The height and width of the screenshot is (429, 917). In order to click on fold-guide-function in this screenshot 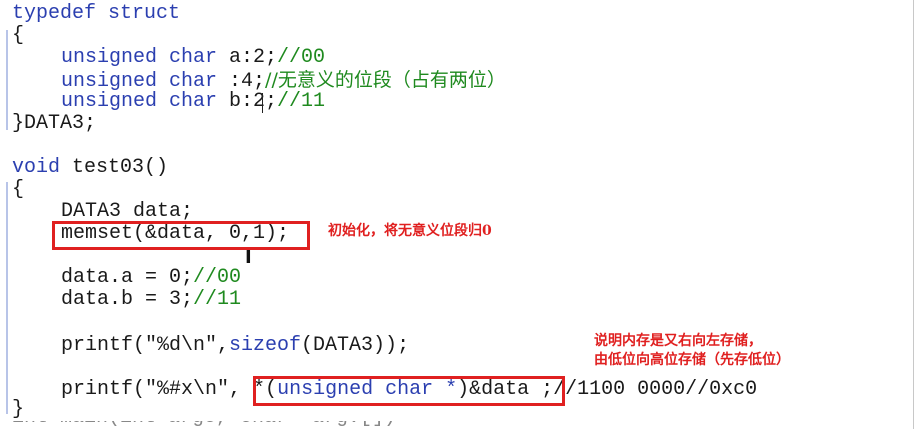, I will do `click(7, 298)`.